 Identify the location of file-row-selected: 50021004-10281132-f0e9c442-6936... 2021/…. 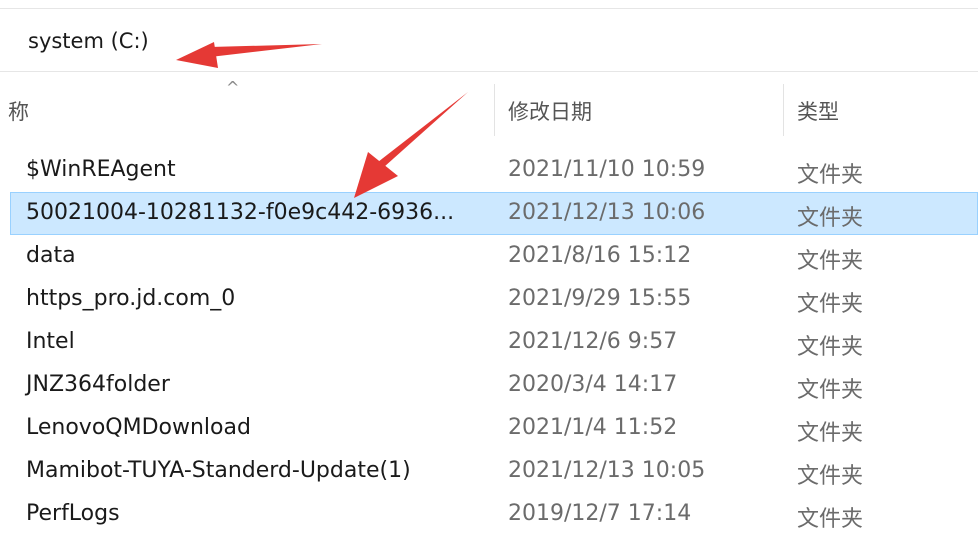
(489, 213).